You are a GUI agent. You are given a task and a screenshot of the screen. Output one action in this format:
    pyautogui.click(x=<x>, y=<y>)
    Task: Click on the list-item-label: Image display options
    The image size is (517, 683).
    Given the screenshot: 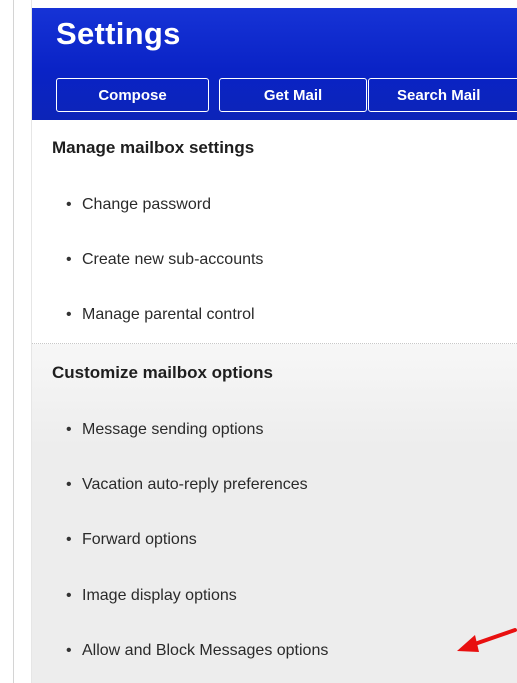 What is the action you would take?
    pyautogui.click(x=159, y=595)
    